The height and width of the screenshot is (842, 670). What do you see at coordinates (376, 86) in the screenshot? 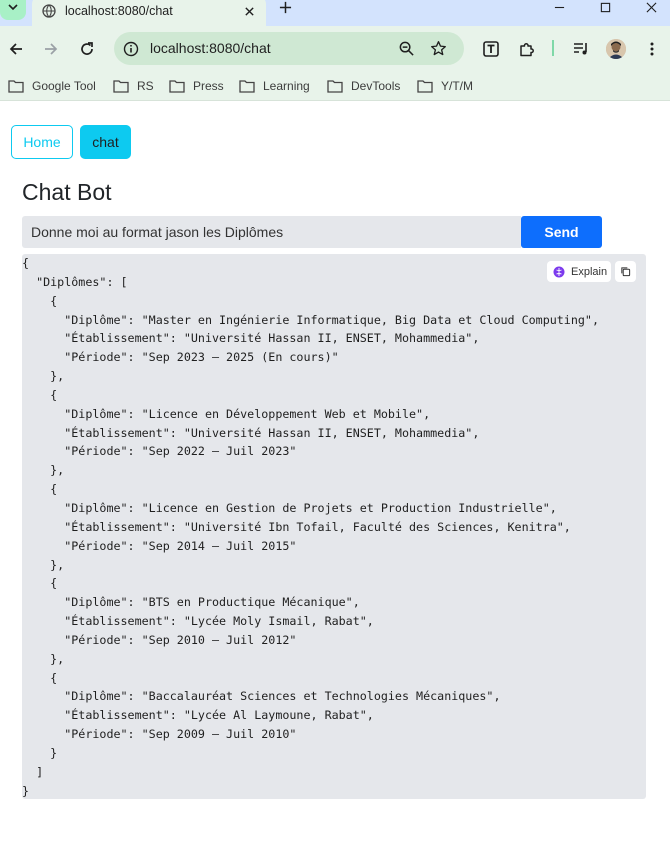
I see `bookmark-label: DevTools` at bounding box center [376, 86].